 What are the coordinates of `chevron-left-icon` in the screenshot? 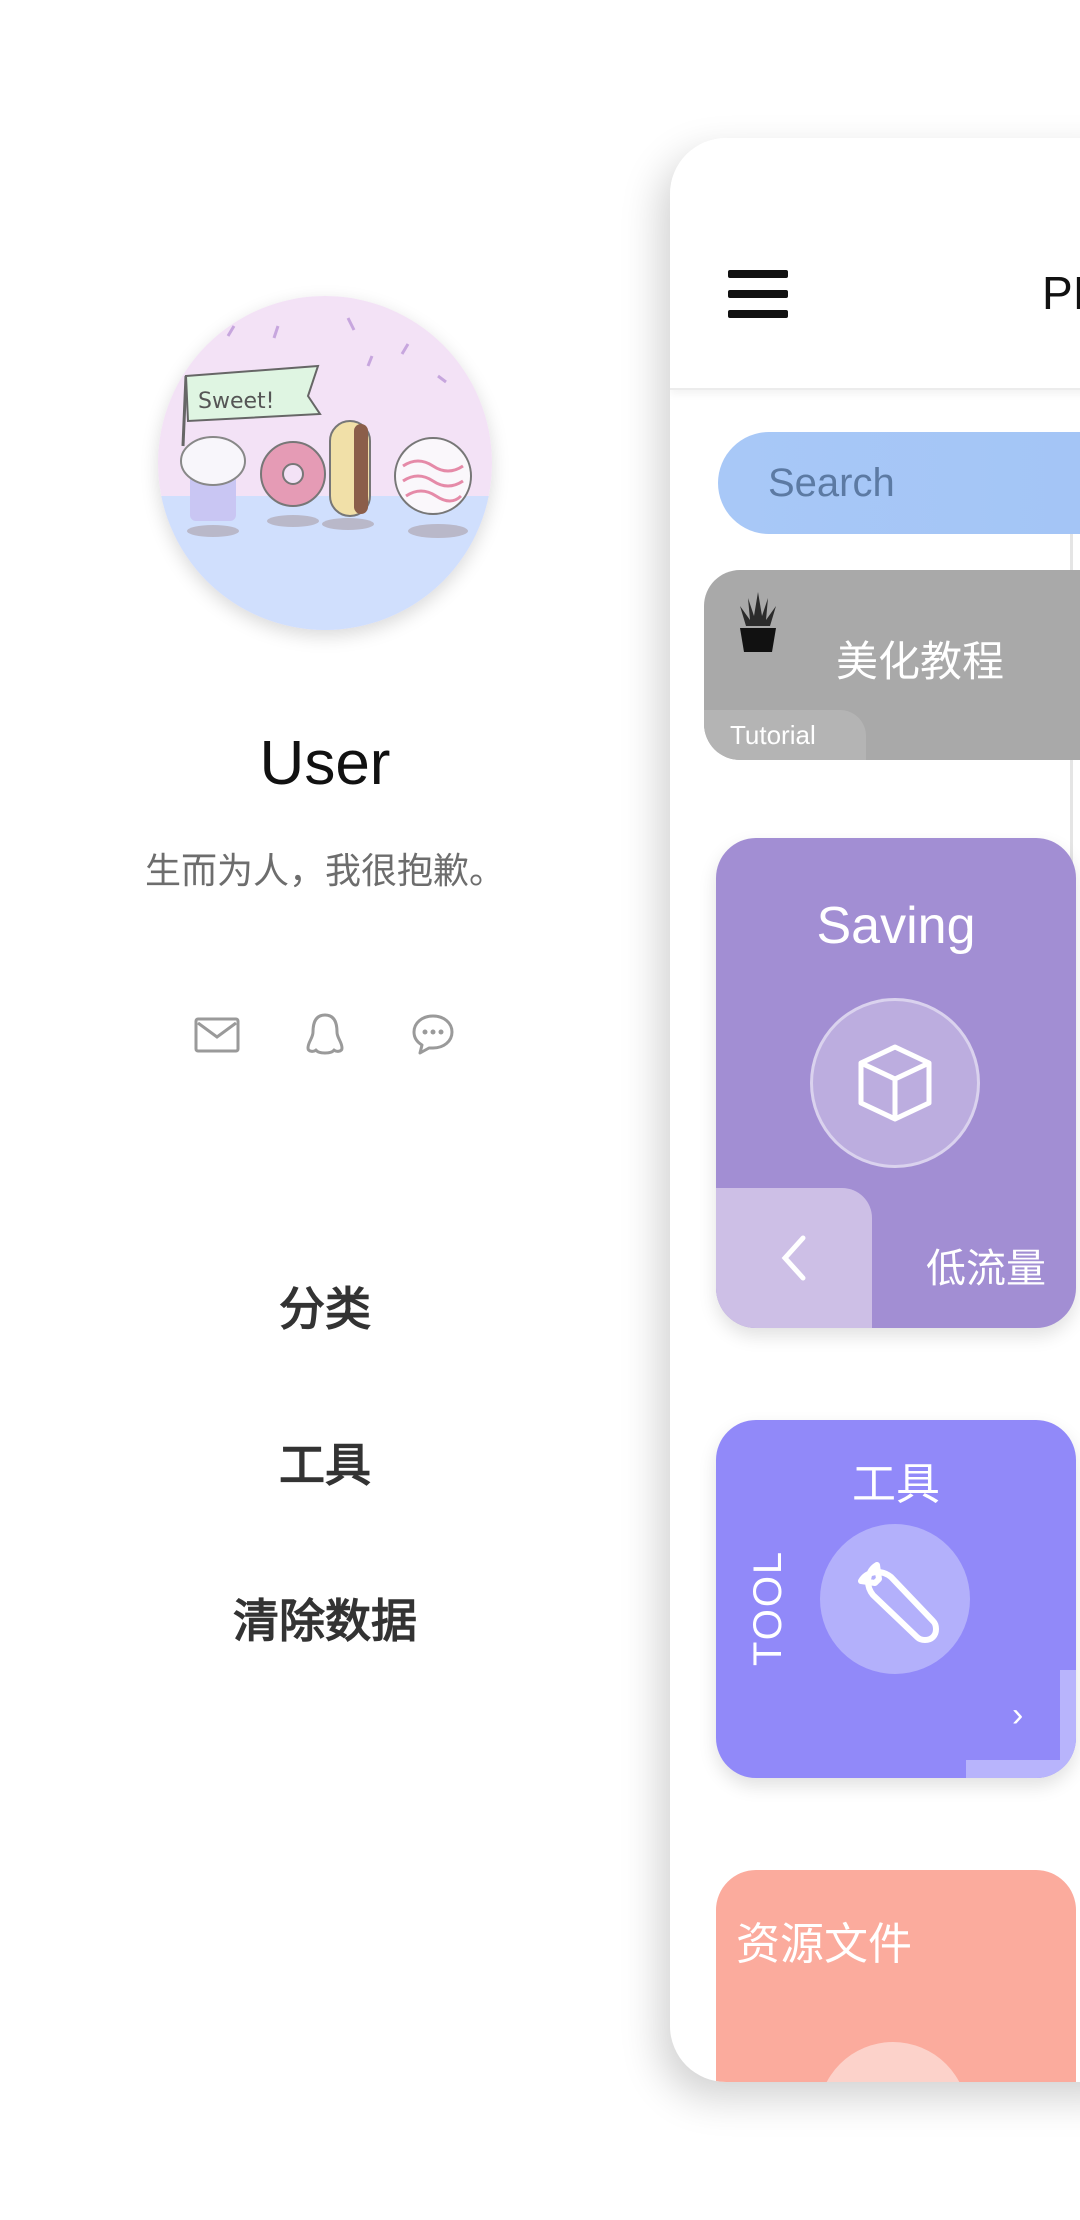 It's located at (794, 1258).